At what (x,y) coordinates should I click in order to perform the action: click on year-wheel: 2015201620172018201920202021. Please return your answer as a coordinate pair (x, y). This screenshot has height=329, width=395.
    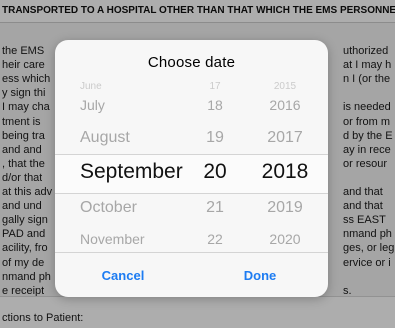
    Looking at the image, I should click on (285, 167).